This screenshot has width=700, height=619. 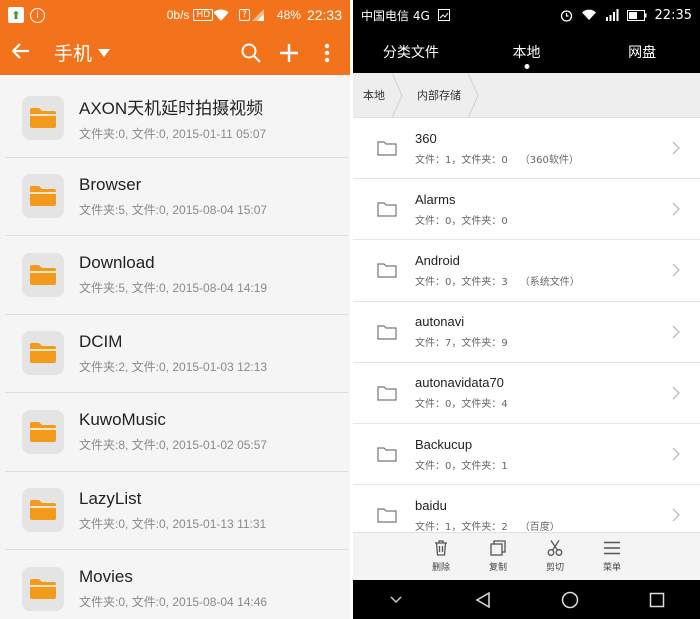 I want to click on breadcrumb-local: 本地, so click(x=380, y=95).